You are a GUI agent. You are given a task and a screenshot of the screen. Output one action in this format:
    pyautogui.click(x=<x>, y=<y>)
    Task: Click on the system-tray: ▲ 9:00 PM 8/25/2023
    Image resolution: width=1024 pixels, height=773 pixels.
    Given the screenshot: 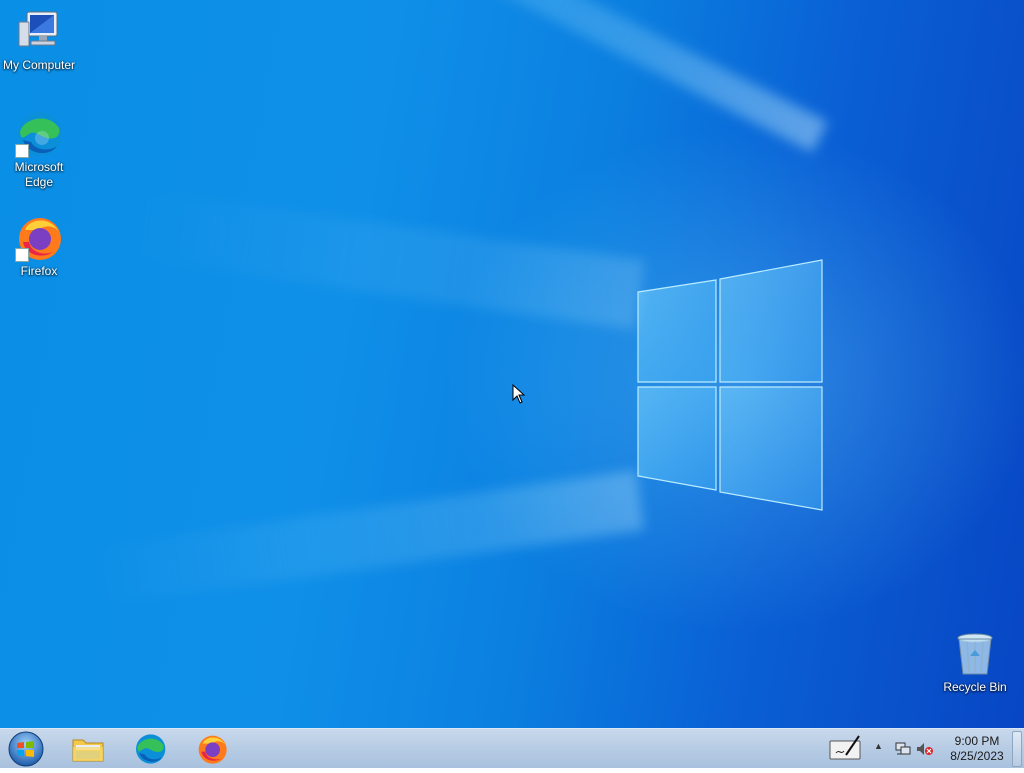 What is the action you would take?
    pyautogui.click(x=919, y=749)
    